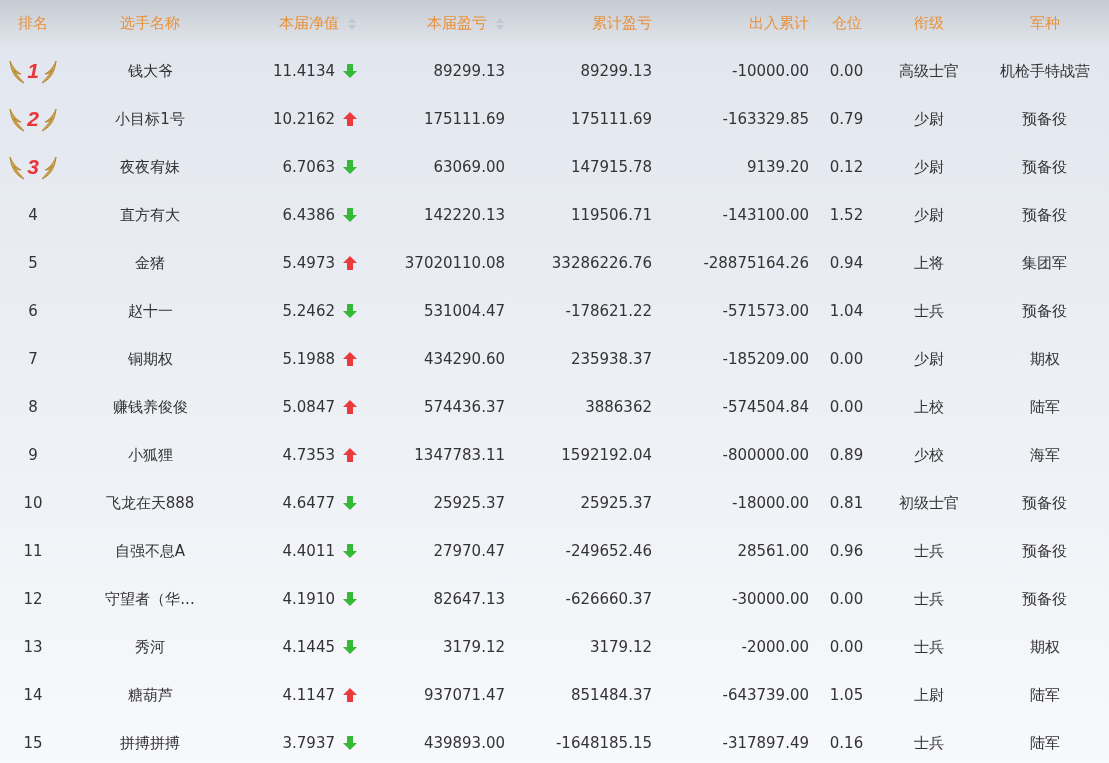 The width and height of the screenshot is (1109, 763). I want to click on net-value: 6.7063, so click(308, 167).